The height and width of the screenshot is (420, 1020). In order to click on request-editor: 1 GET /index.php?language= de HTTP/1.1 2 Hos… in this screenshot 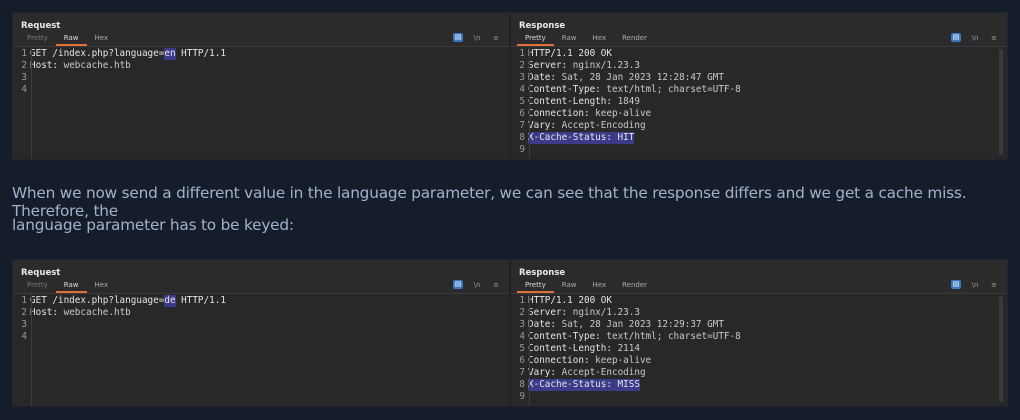, I will do `click(261, 350)`.